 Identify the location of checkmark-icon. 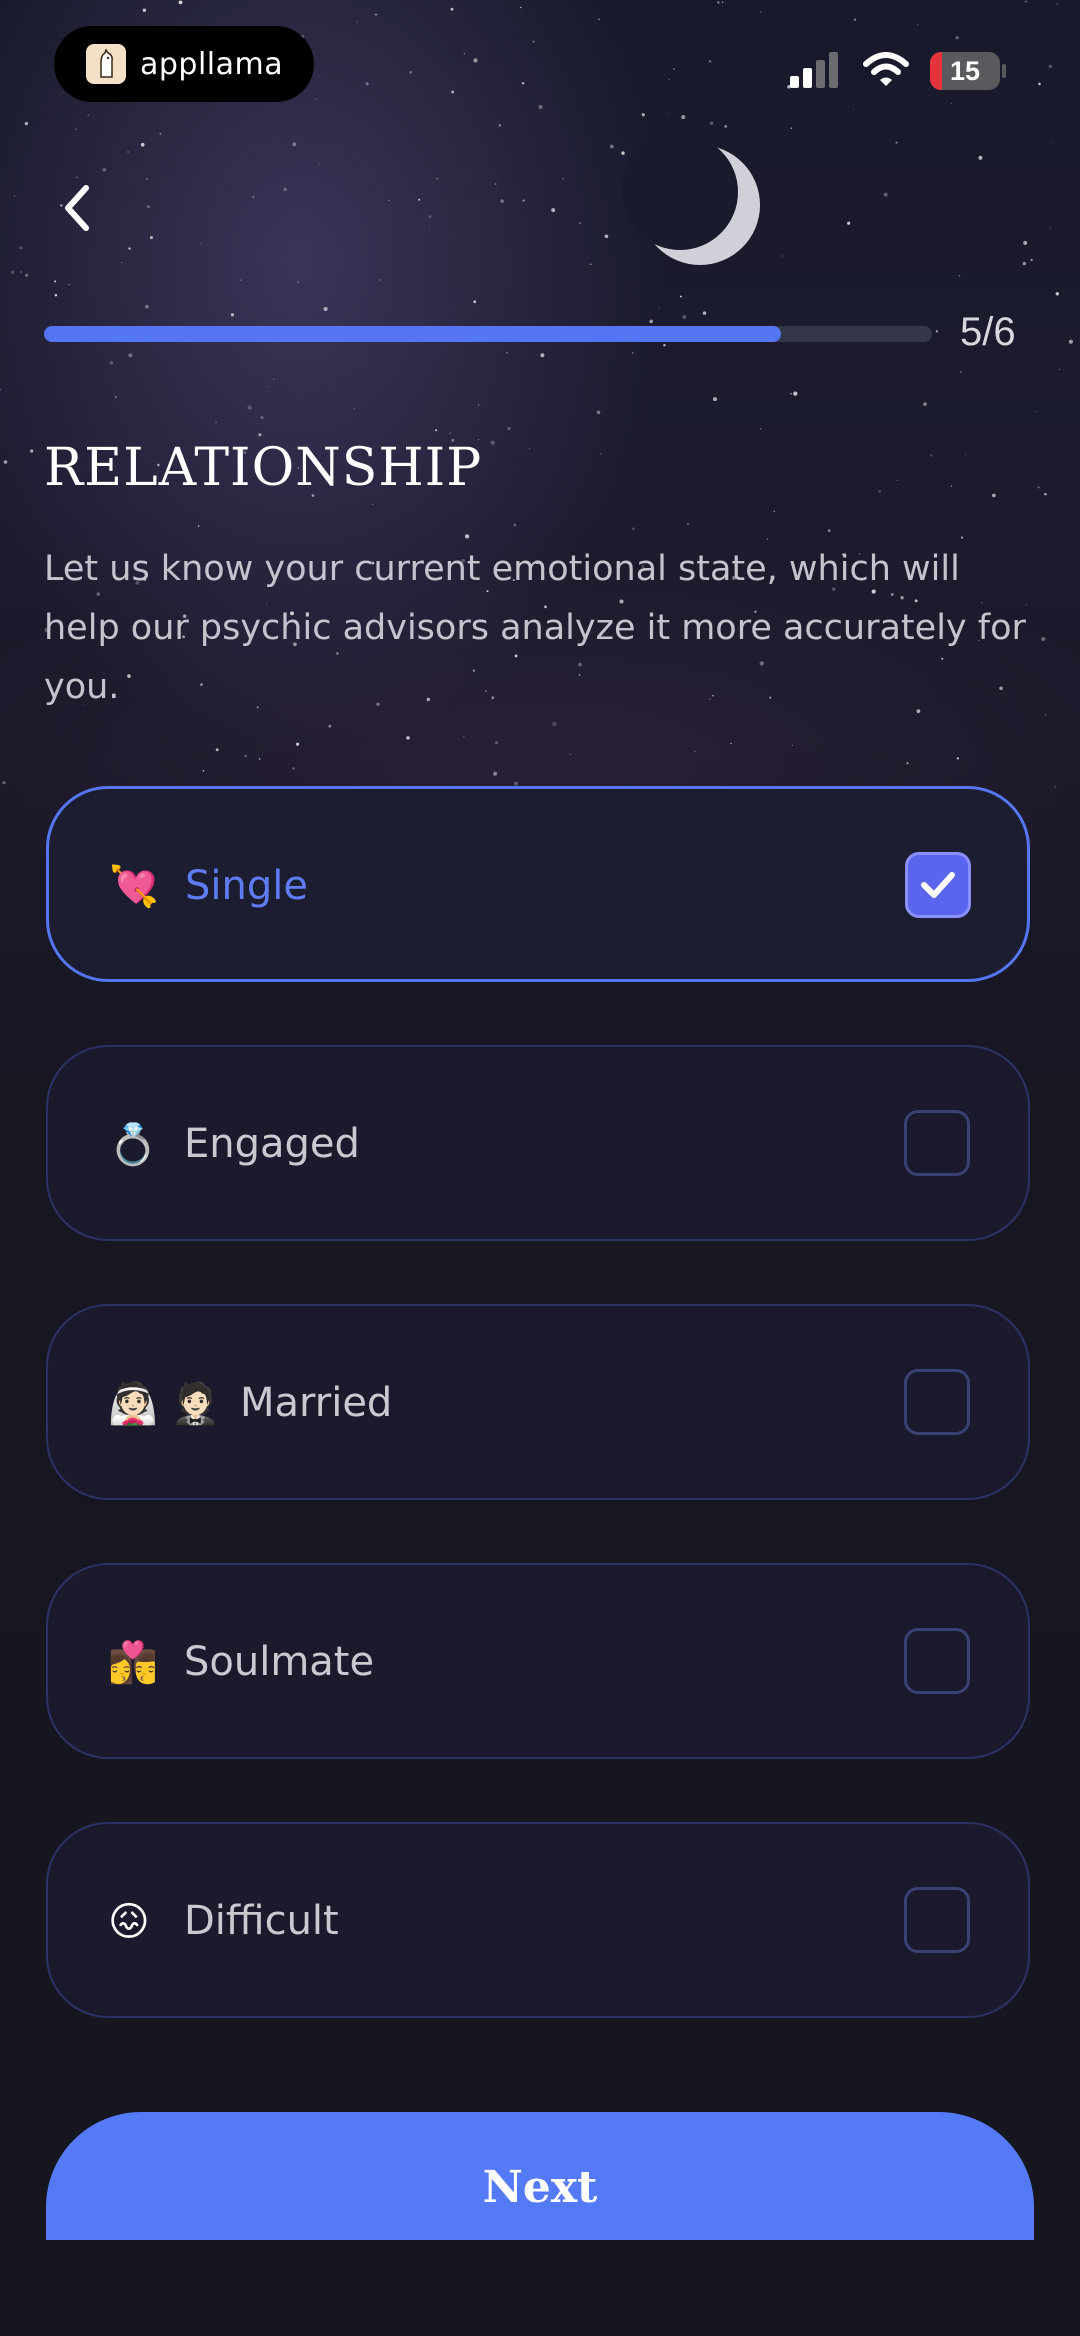
(938, 885).